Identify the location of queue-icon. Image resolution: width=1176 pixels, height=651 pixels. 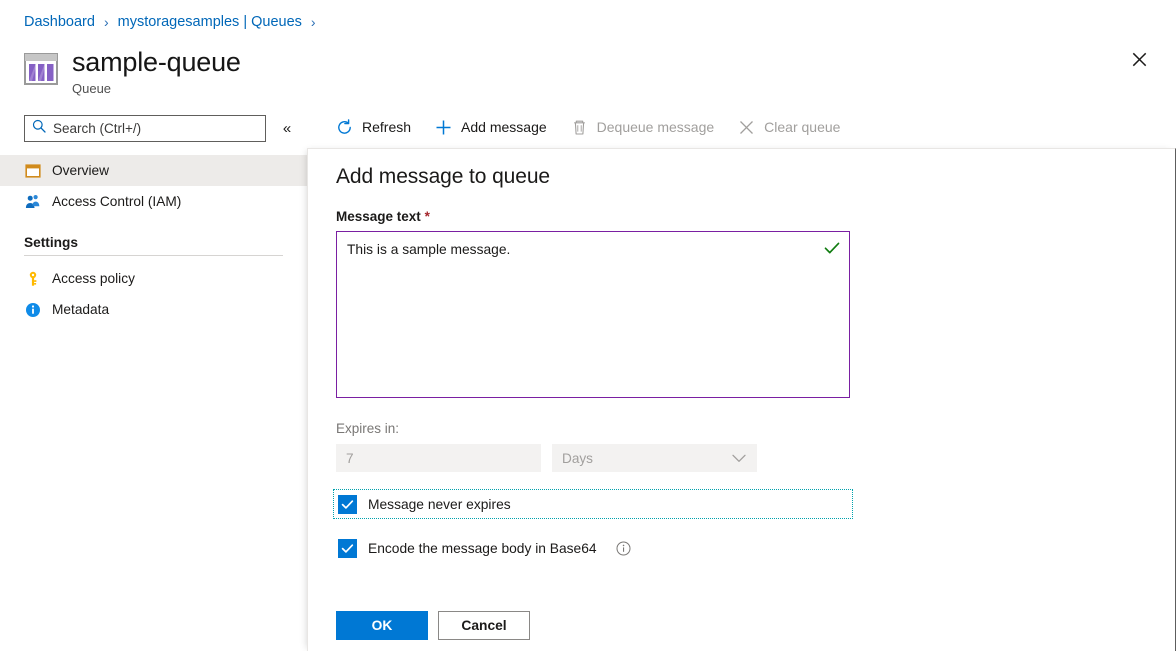
(41, 69).